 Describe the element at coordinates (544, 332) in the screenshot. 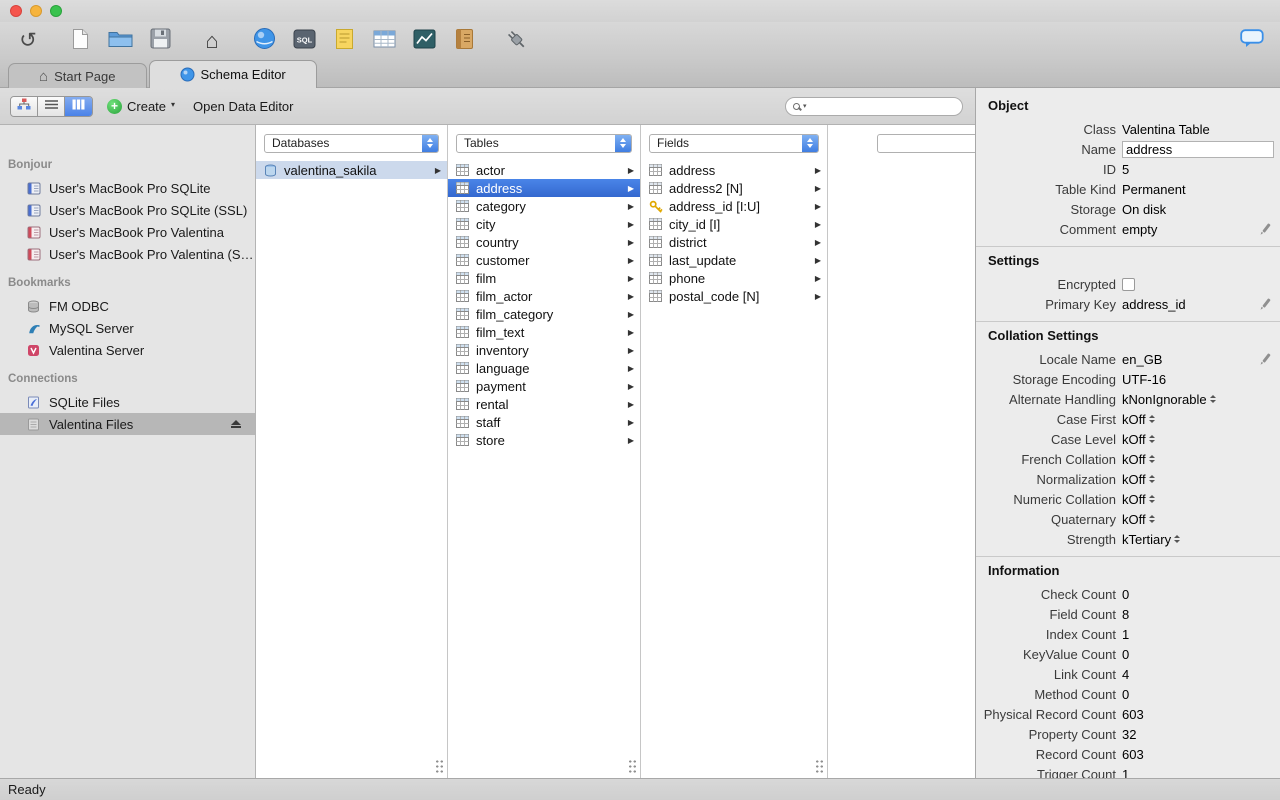

I see `list-item: film_text ▶` at that location.